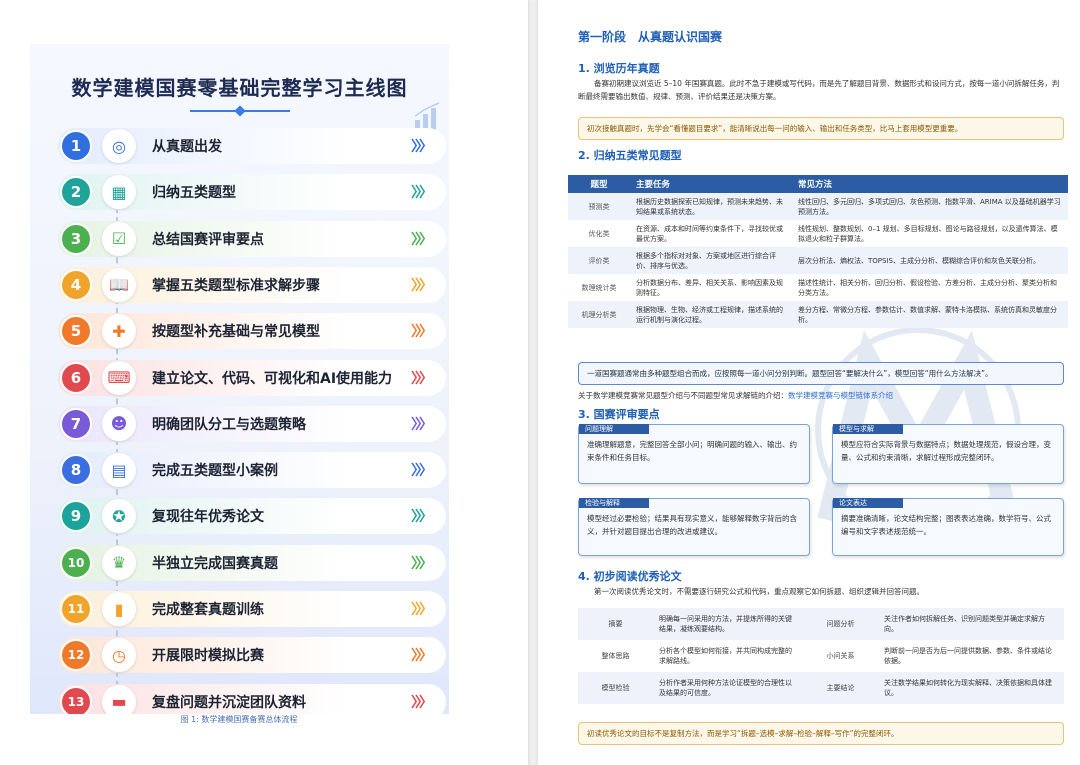  I want to click on figure-caption: 图 1: 数学建模国赛备赛总体流程, so click(239, 719).